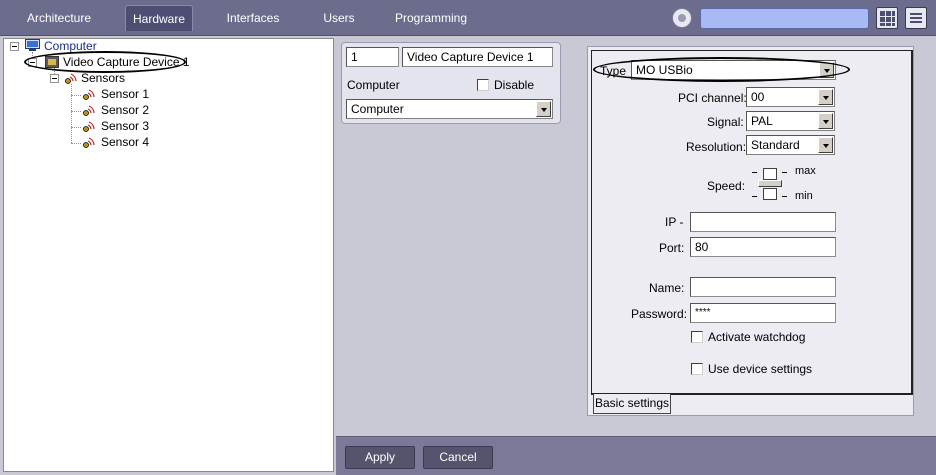 This screenshot has width=936, height=475. Describe the element at coordinates (760, 369) in the screenshot. I see `use-device-settings-label: Use device settings` at that location.